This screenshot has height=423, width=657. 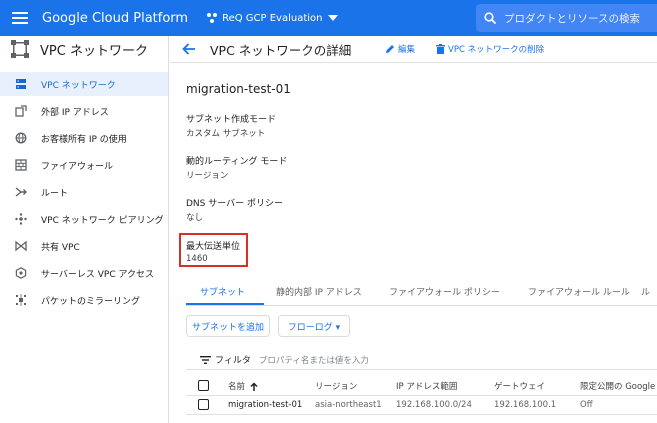 I want to click on delete-vpc-button: VPC ネットワークの削除, so click(x=490, y=49).